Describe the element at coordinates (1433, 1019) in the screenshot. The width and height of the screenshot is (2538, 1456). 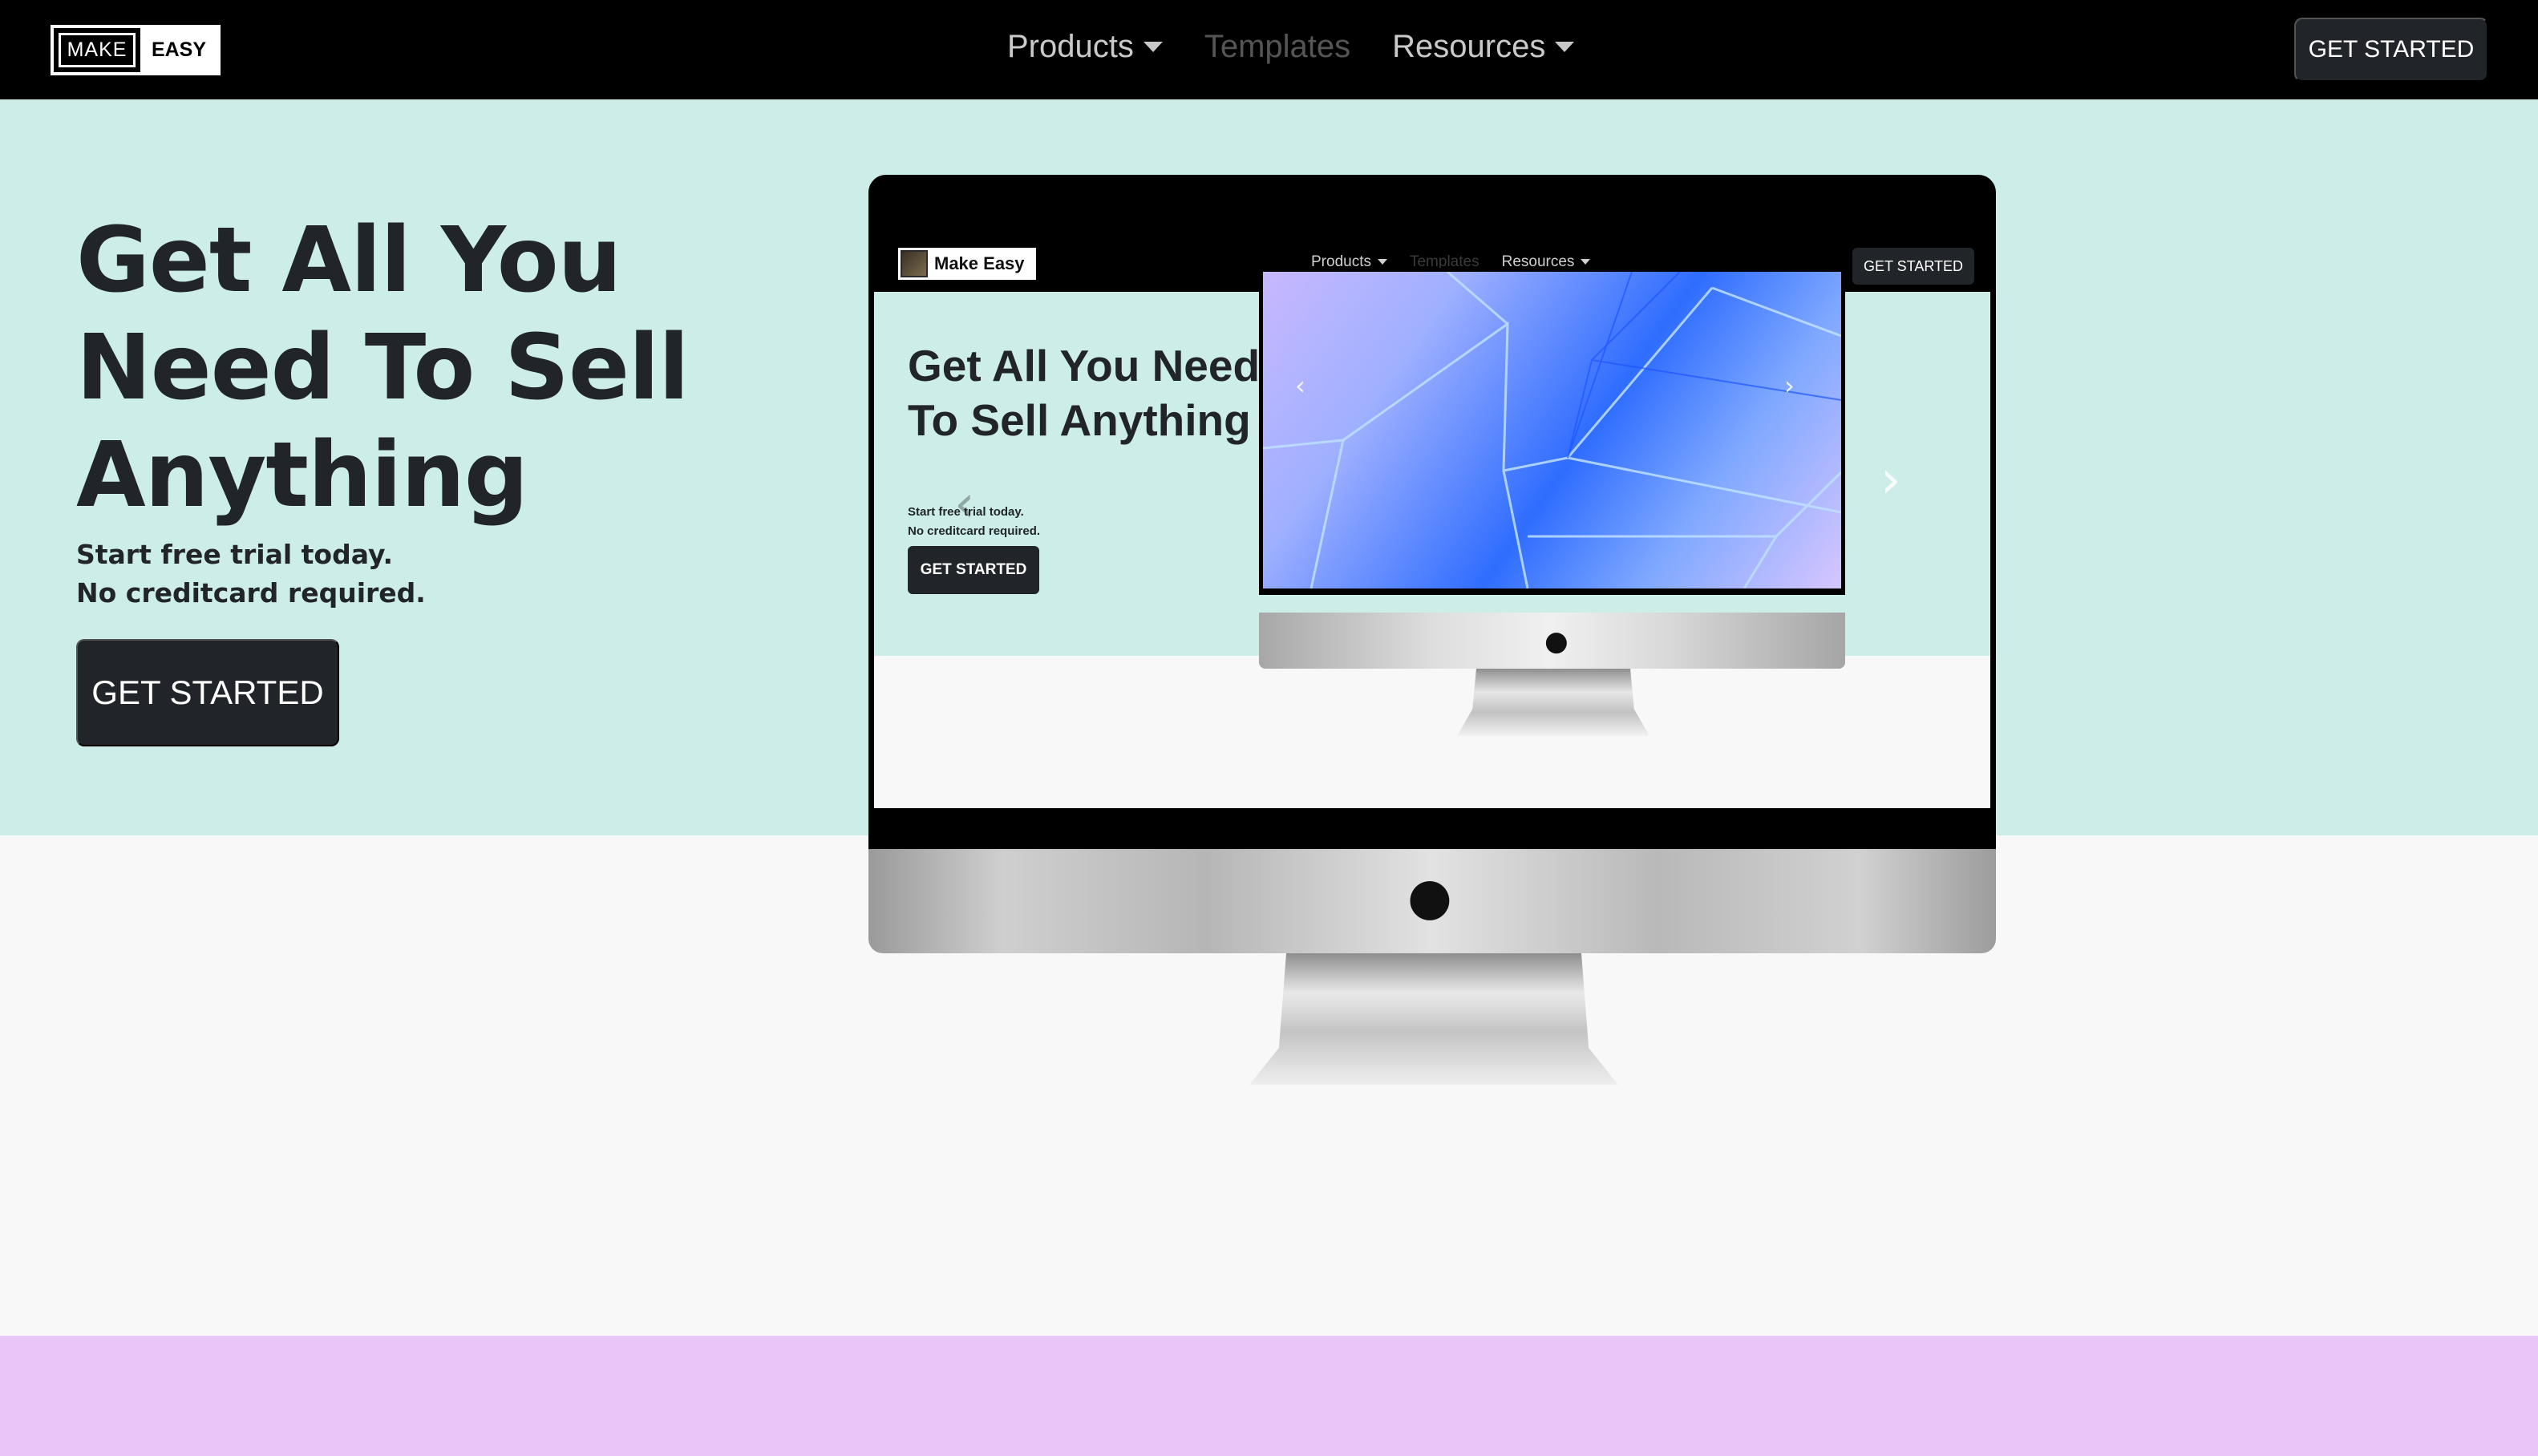
I see `imac-stand` at that location.